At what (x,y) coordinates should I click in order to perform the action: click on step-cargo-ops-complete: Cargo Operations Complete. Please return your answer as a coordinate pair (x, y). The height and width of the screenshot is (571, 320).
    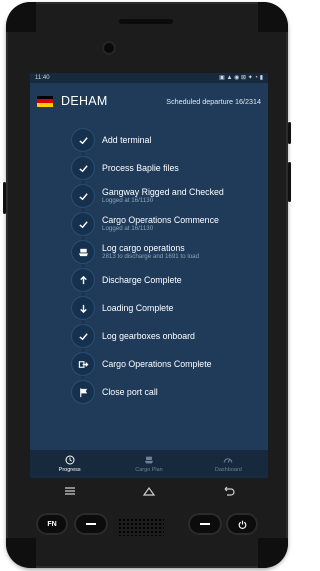
    Looking at the image, I should click on (142, 364).